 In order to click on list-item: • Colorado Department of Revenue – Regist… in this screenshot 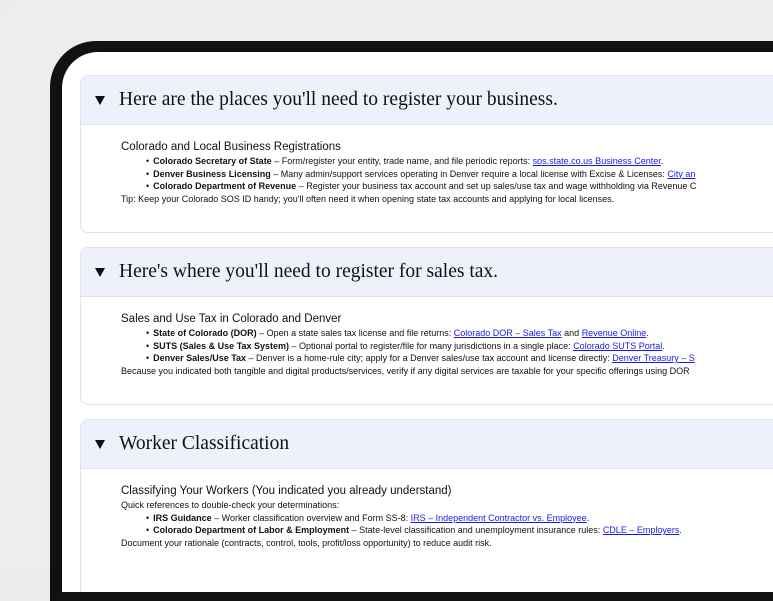, I will do `click(447, 186)`.